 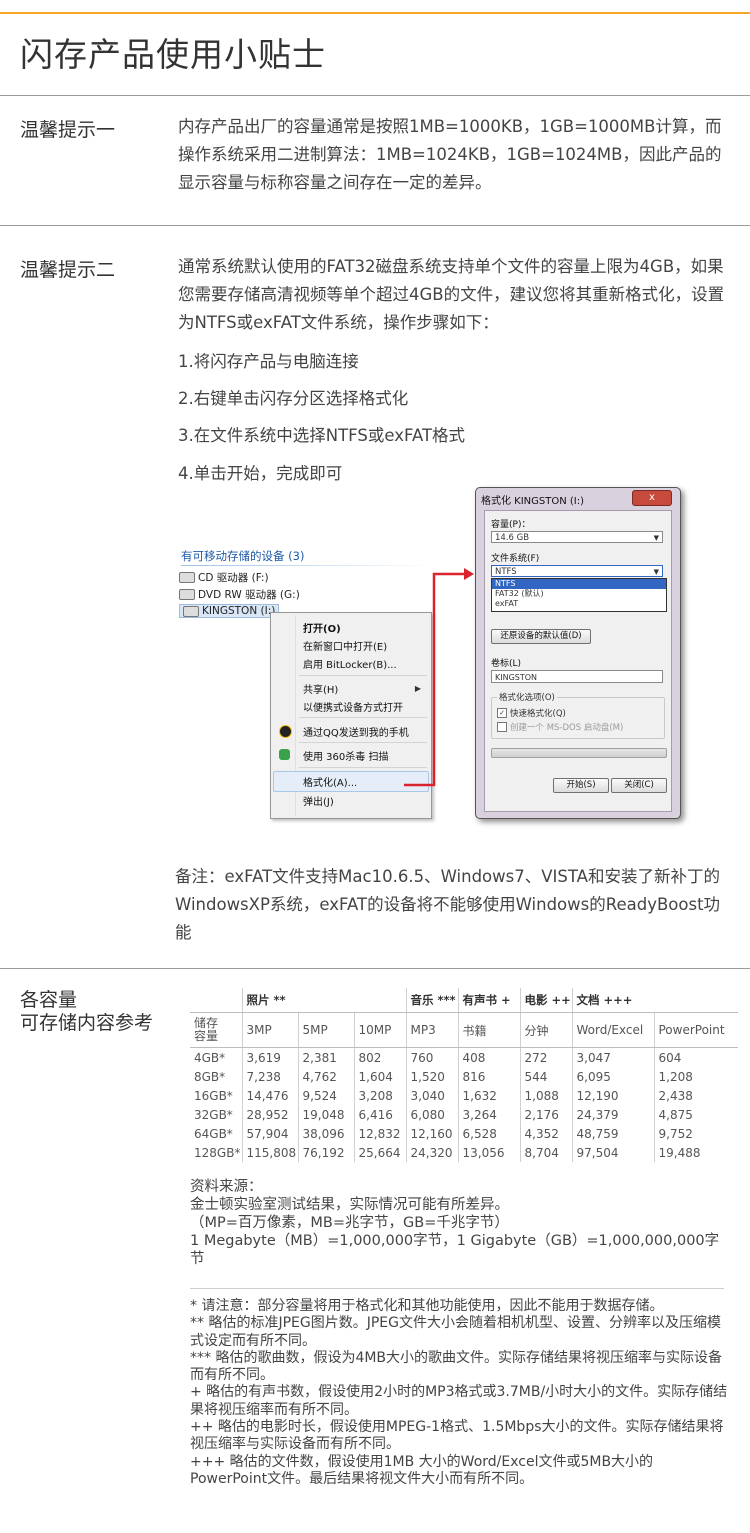 I want to click on shield-icon, so click(x=284, y=754).